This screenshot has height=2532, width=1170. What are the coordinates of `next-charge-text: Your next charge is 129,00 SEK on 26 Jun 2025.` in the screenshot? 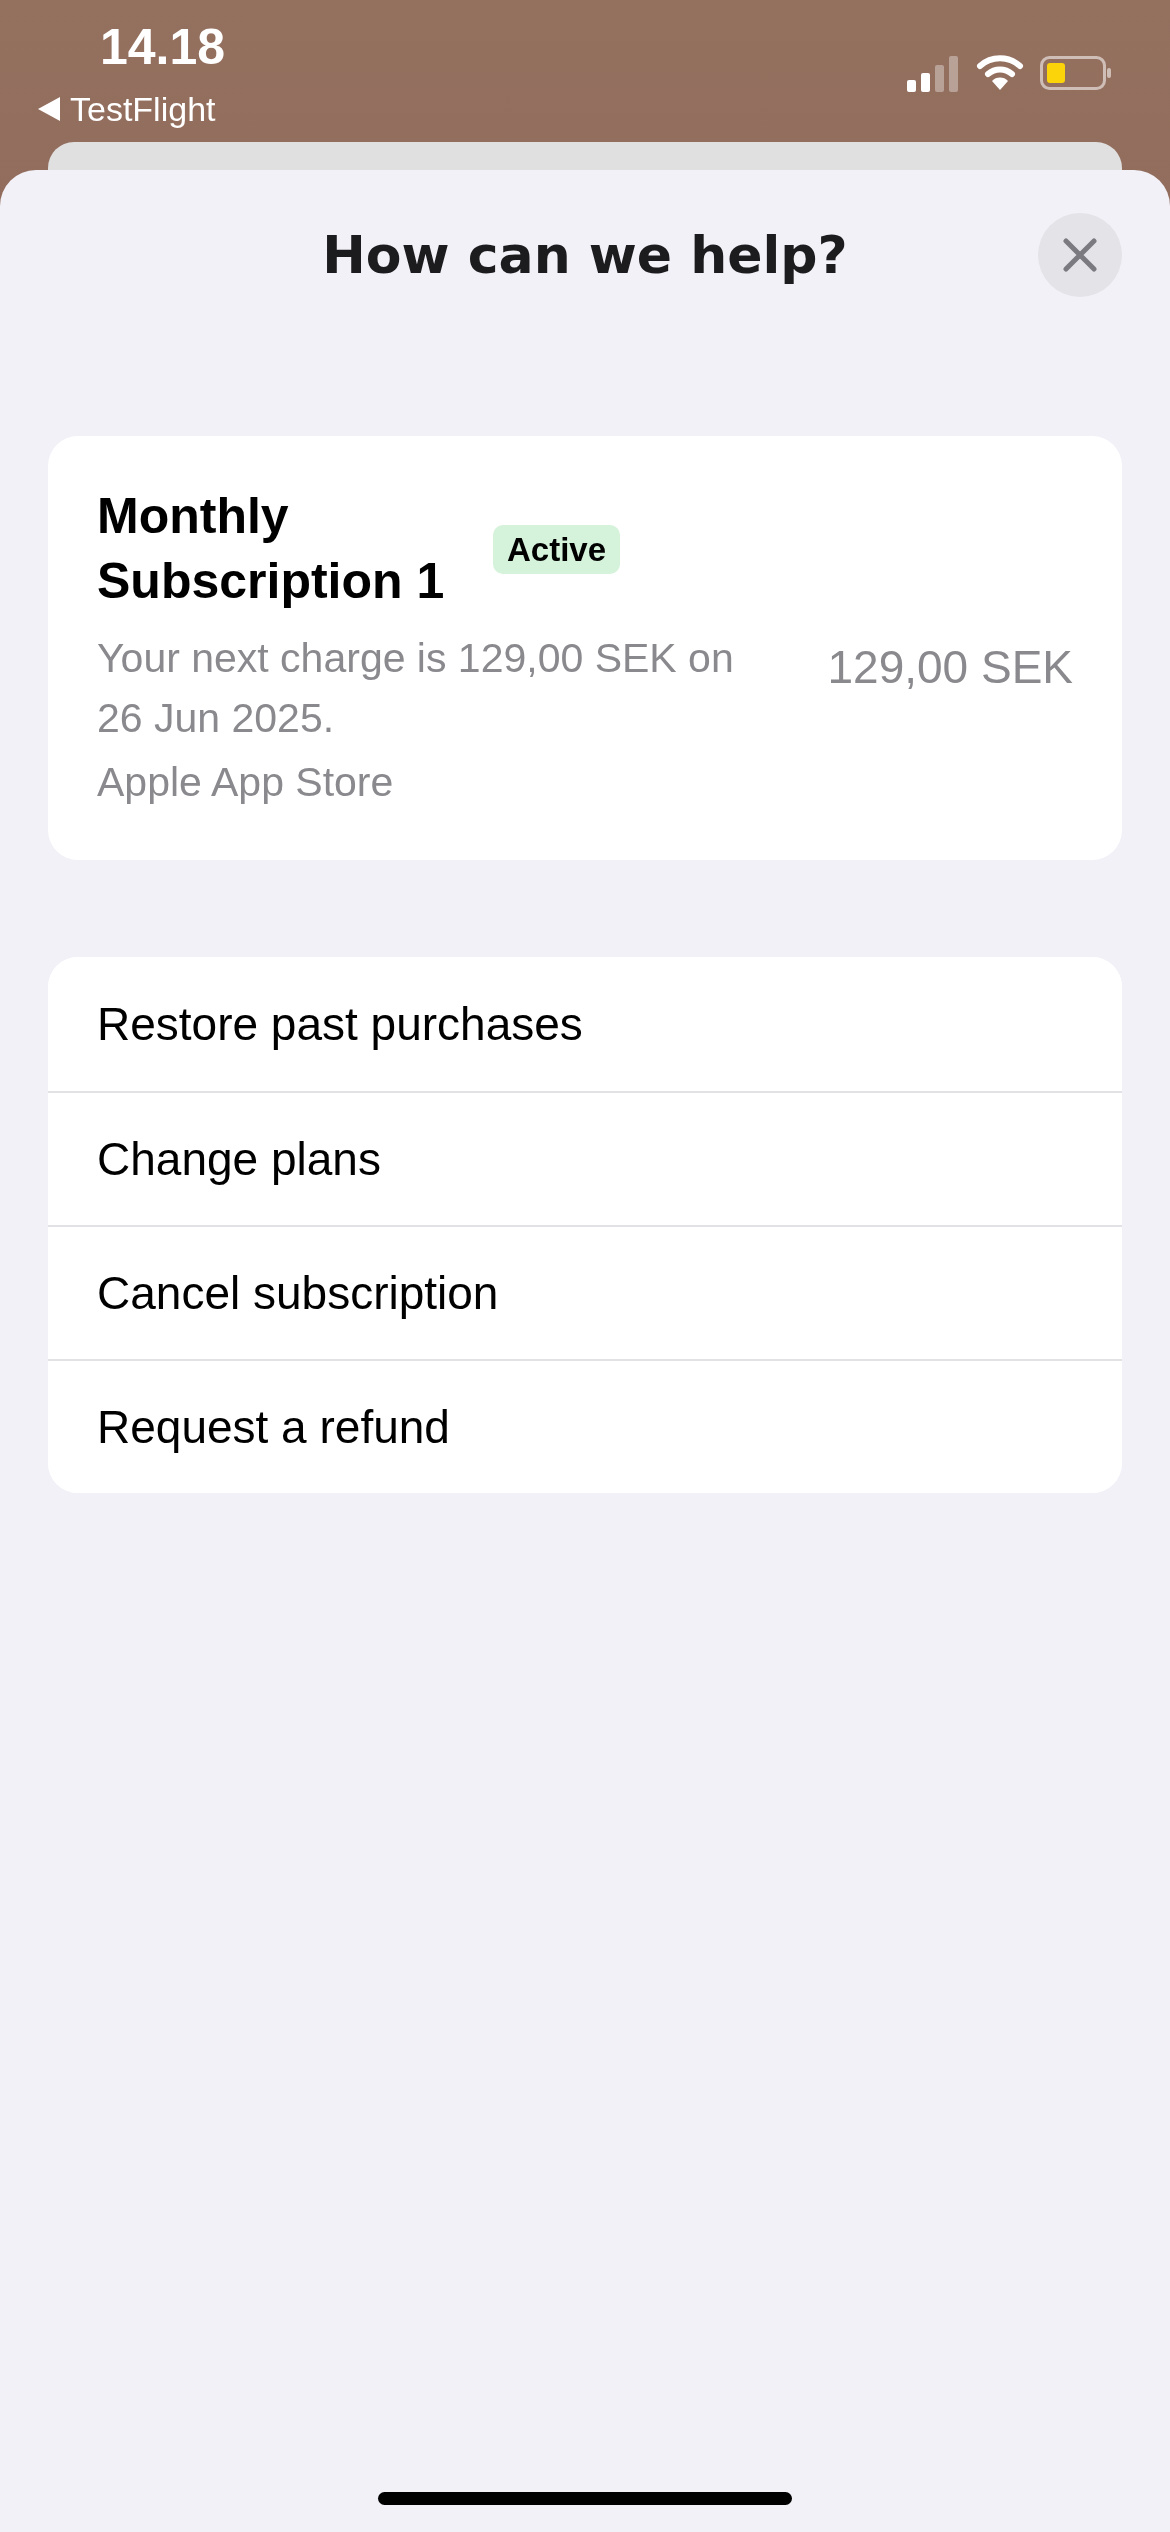 It's located at (416, 688).